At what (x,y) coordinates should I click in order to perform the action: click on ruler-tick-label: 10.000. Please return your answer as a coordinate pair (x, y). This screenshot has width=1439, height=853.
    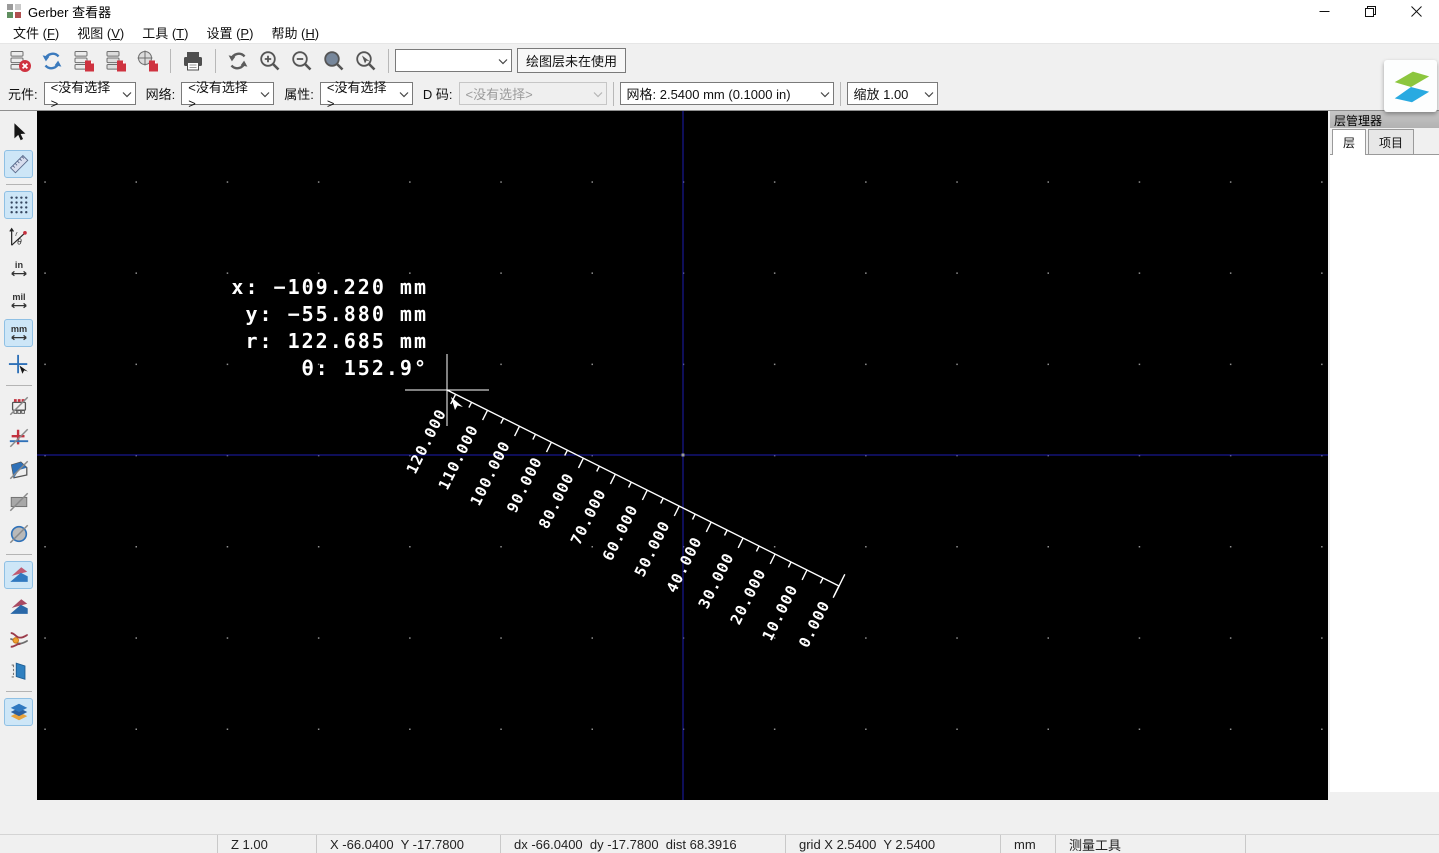
    Looking at the image, I should click on (780, 613).